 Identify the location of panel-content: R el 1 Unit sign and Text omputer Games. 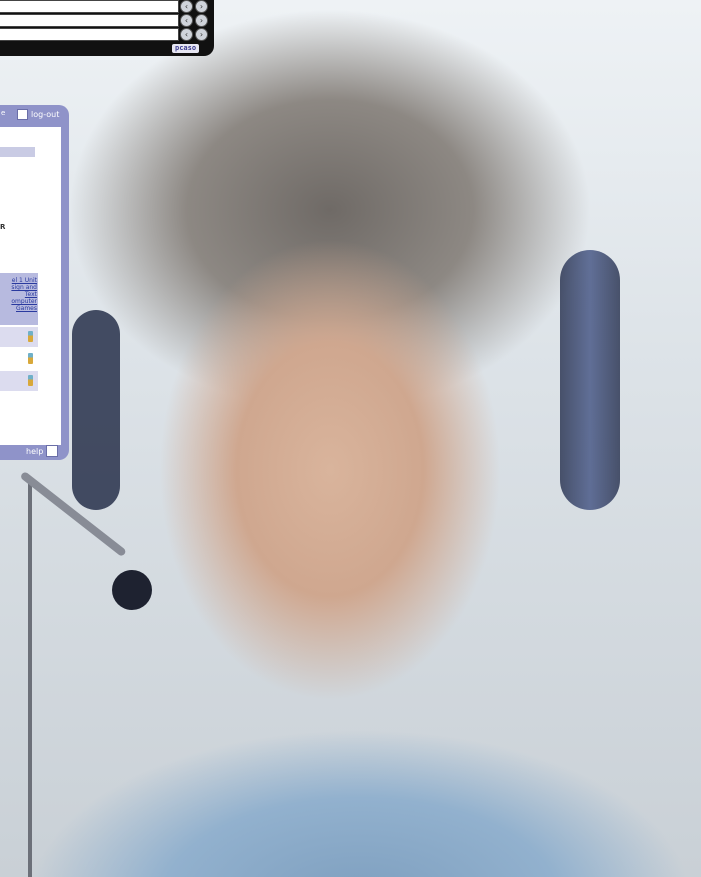
(30, 286).